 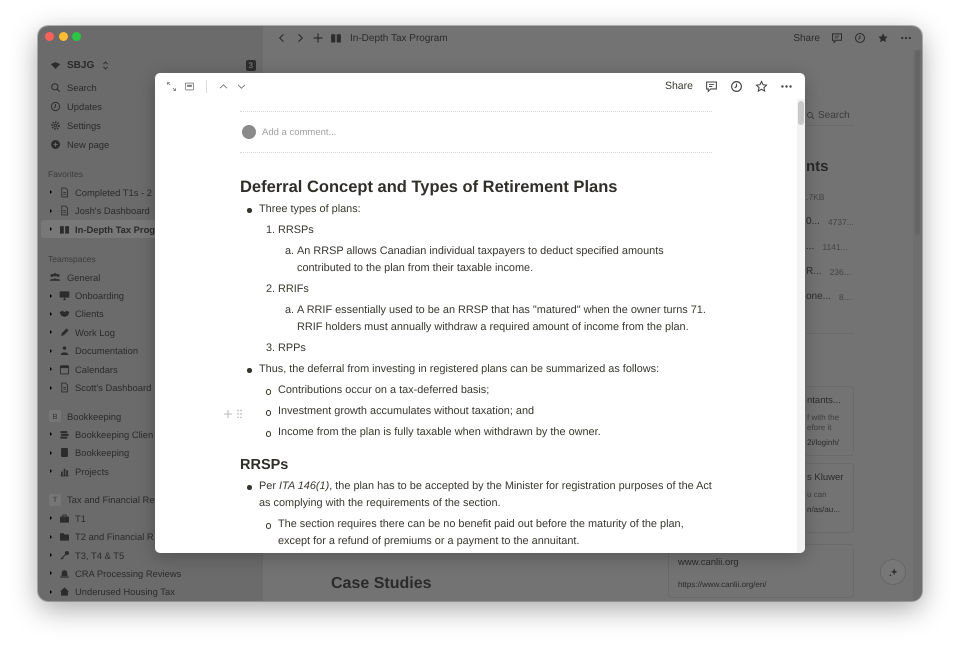 I want to click on gear-icon, so click(x=55, y=125).